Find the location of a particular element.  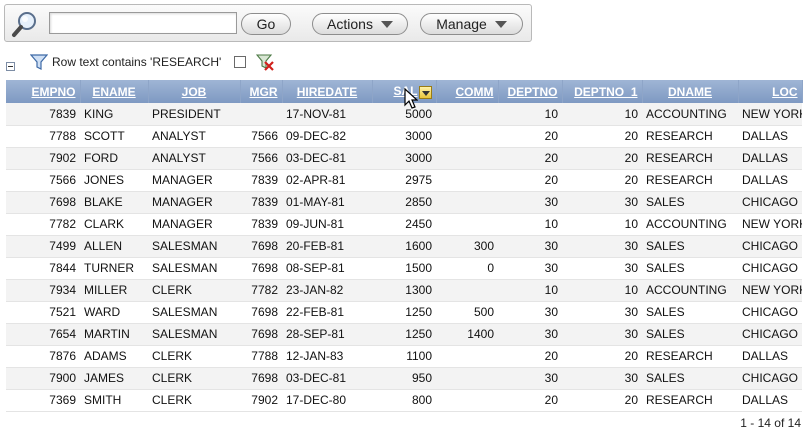

cell-empno: 7654 is located at coordinates (43, 334).